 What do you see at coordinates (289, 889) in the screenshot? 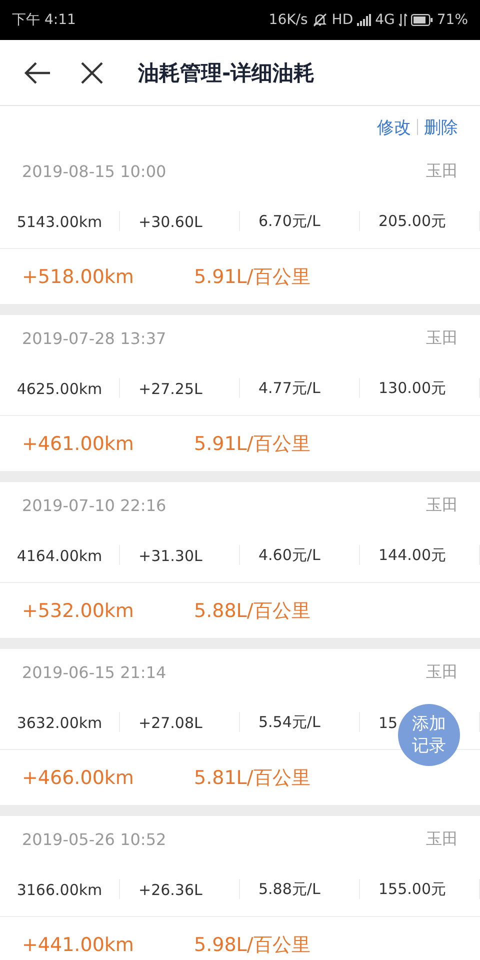
I see `record-value: 5.88元/L` at bounding box center [289, 889].